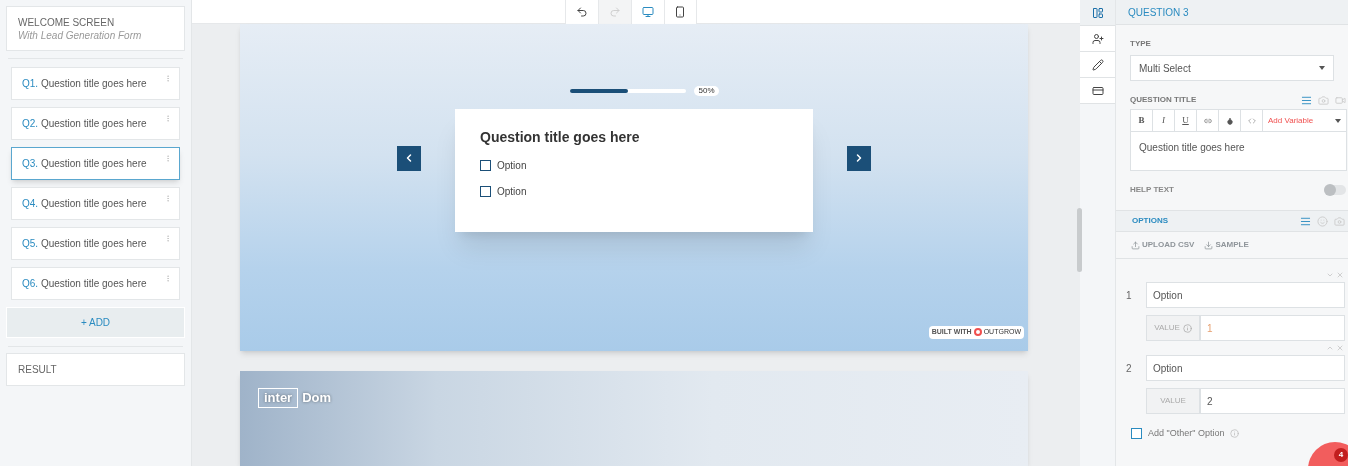 This screenshot has height=466, width=1348. I want to click on question-label: Q1. Question title goes here, so click(84, 84).